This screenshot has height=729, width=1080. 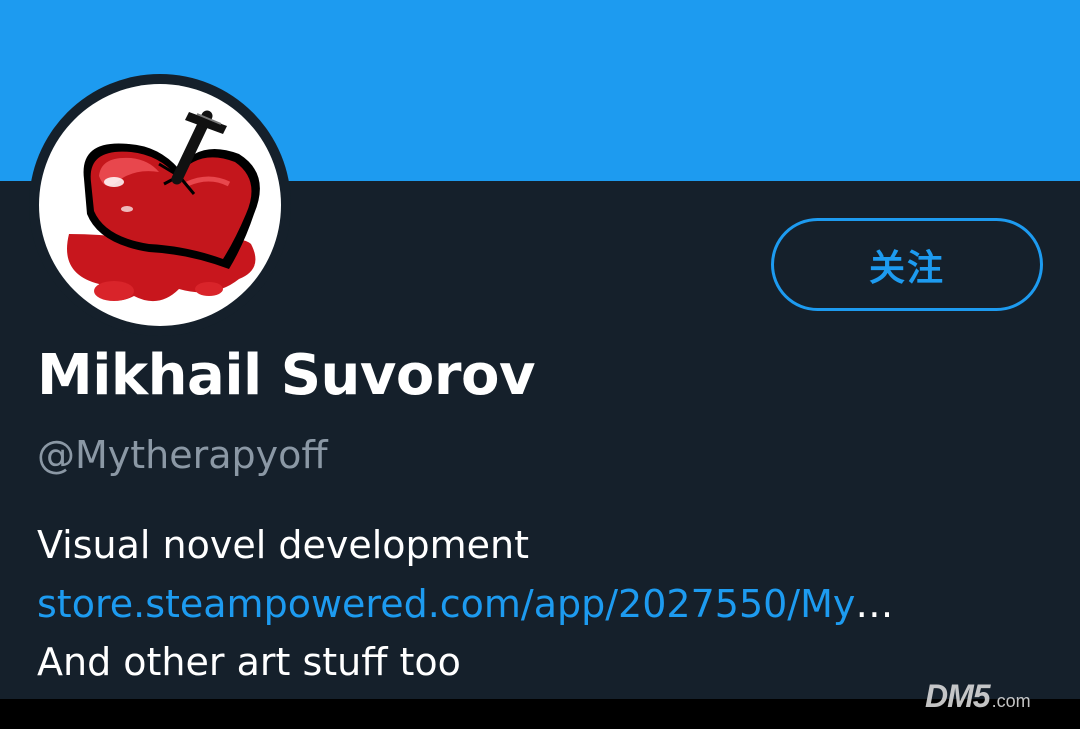 I want to click on bio-line: And other art stuff too, so click(x=249, y=662).